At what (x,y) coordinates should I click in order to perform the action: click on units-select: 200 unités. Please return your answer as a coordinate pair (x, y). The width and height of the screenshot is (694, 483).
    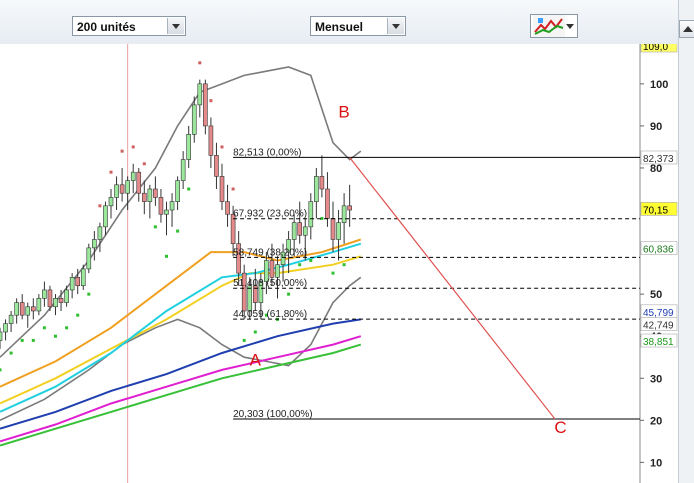
    Looking at the image, I should click on (129, 26).